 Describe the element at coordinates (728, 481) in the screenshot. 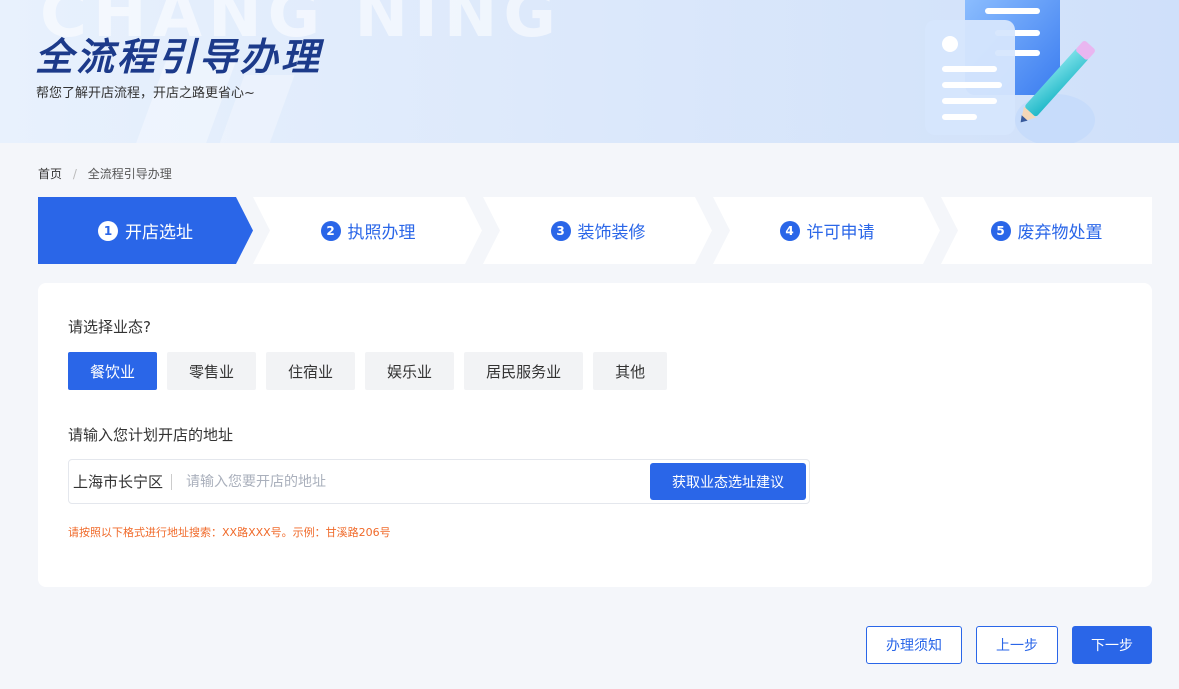

I see `get-site-suggestion-button: 获取业态选址建议` at that location.